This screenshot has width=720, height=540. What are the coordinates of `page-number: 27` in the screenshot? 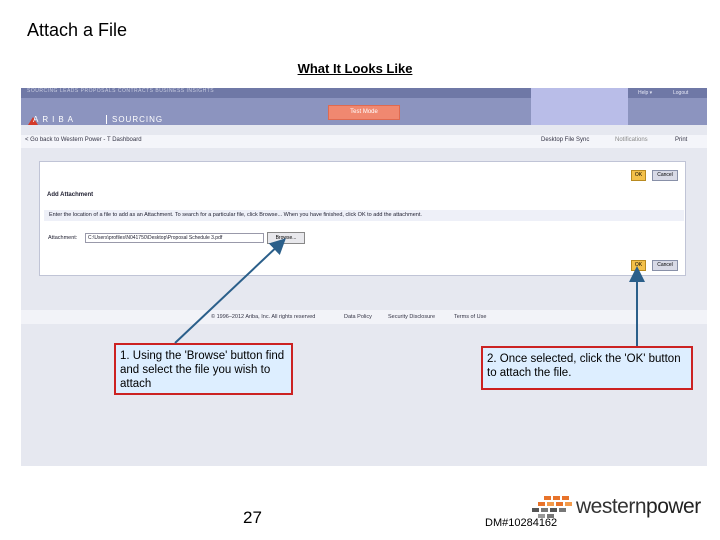 It's located at (252, 517).